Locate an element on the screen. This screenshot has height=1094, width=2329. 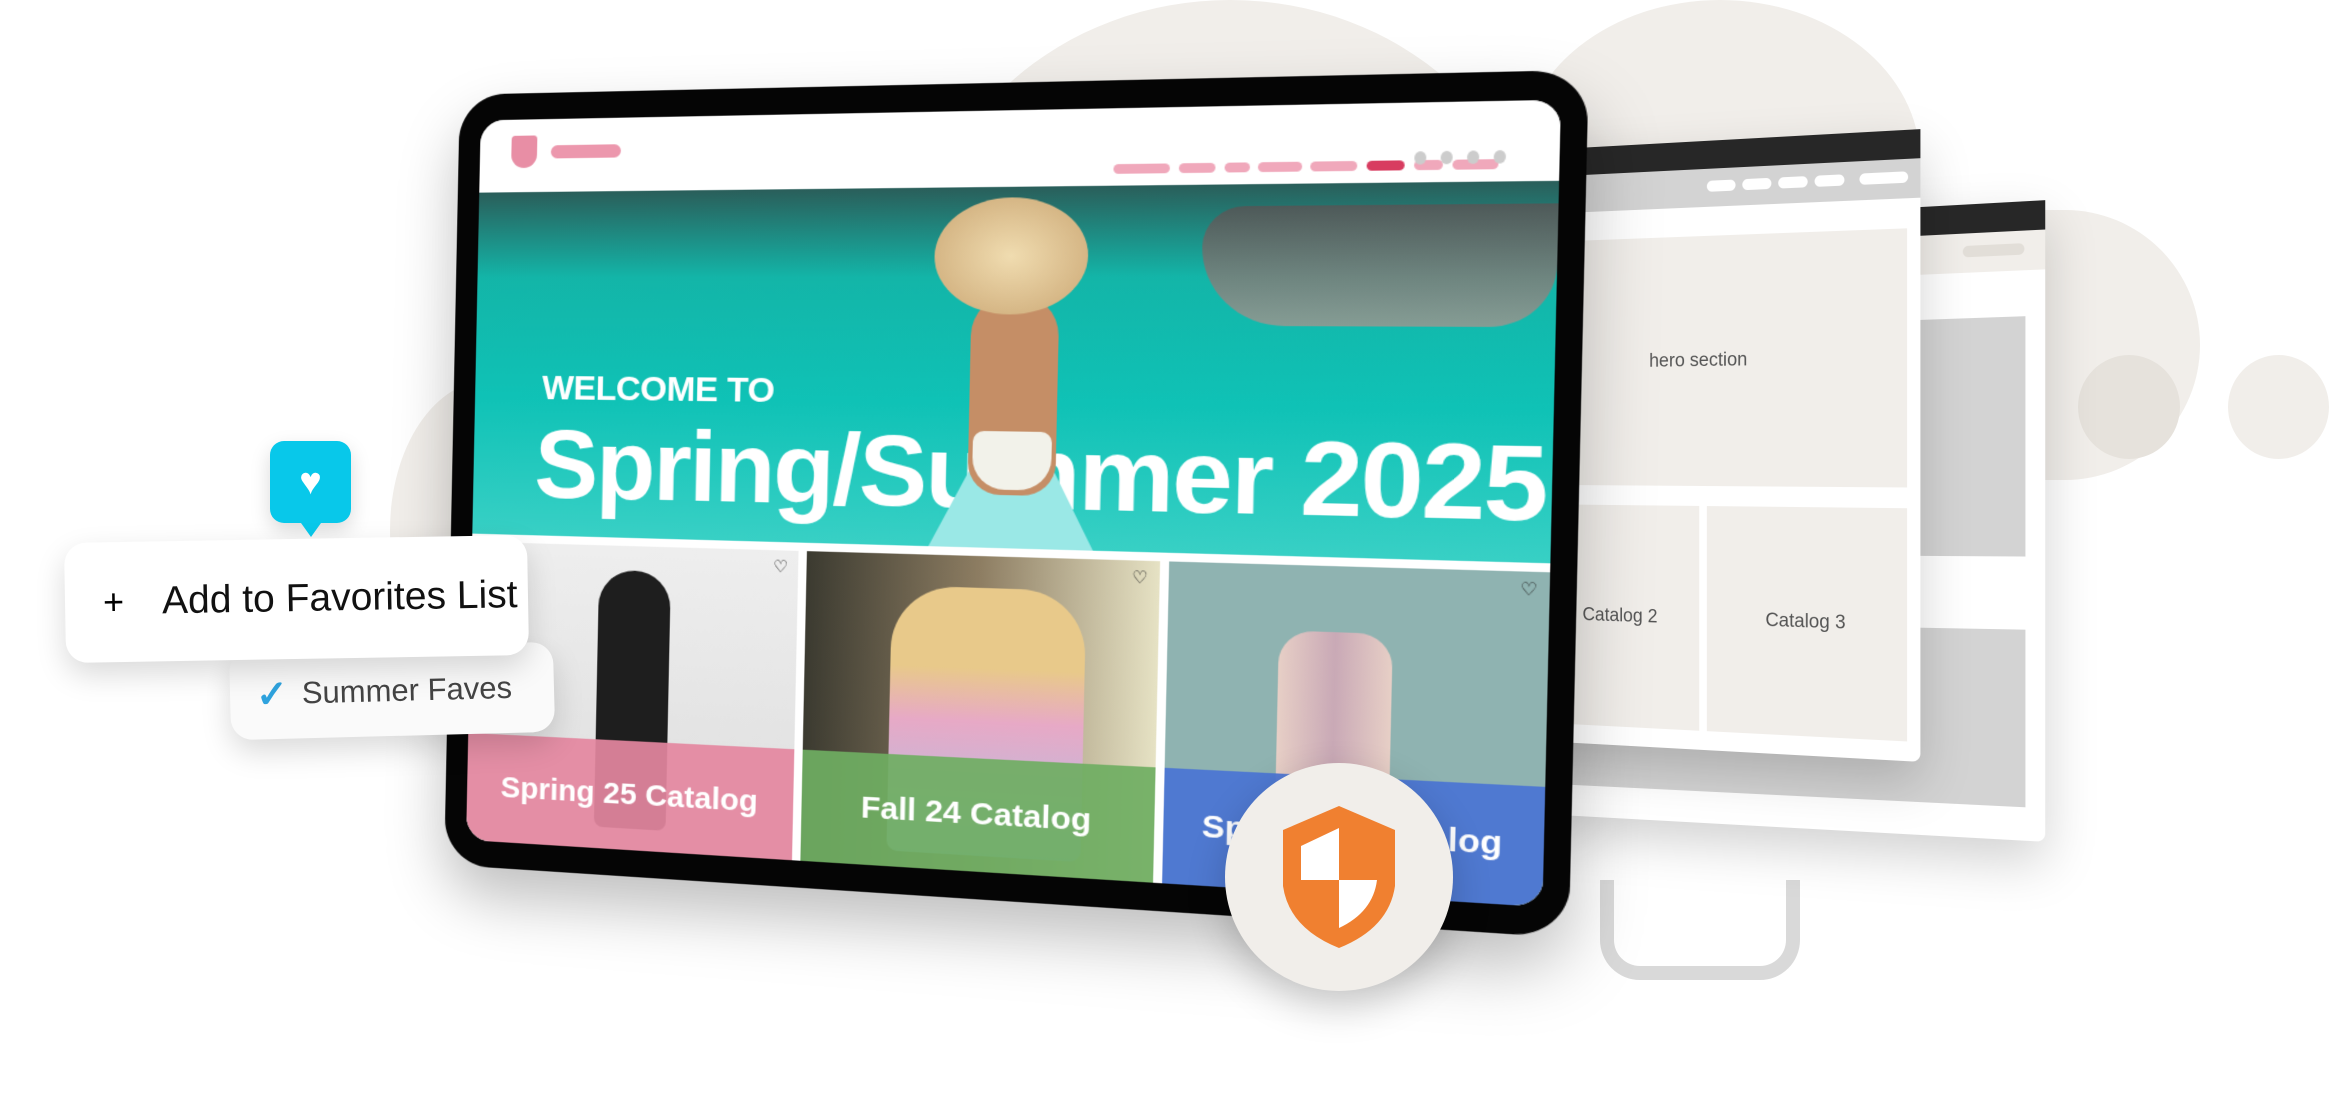
shield-icon is located at coordinates (1339, 877).